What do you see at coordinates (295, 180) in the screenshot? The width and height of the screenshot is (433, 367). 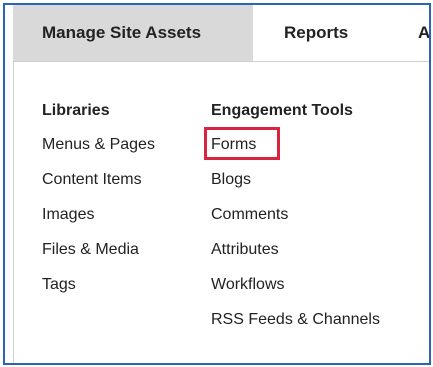 I see `menu-item-blogs: Blogs` at bounding box center [295, 180].